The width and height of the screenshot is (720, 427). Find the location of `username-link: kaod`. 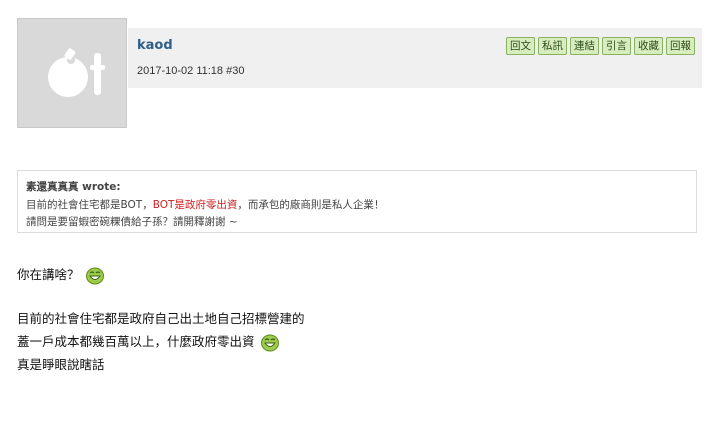

username-link: kaod is located at coordinates (155, 45).